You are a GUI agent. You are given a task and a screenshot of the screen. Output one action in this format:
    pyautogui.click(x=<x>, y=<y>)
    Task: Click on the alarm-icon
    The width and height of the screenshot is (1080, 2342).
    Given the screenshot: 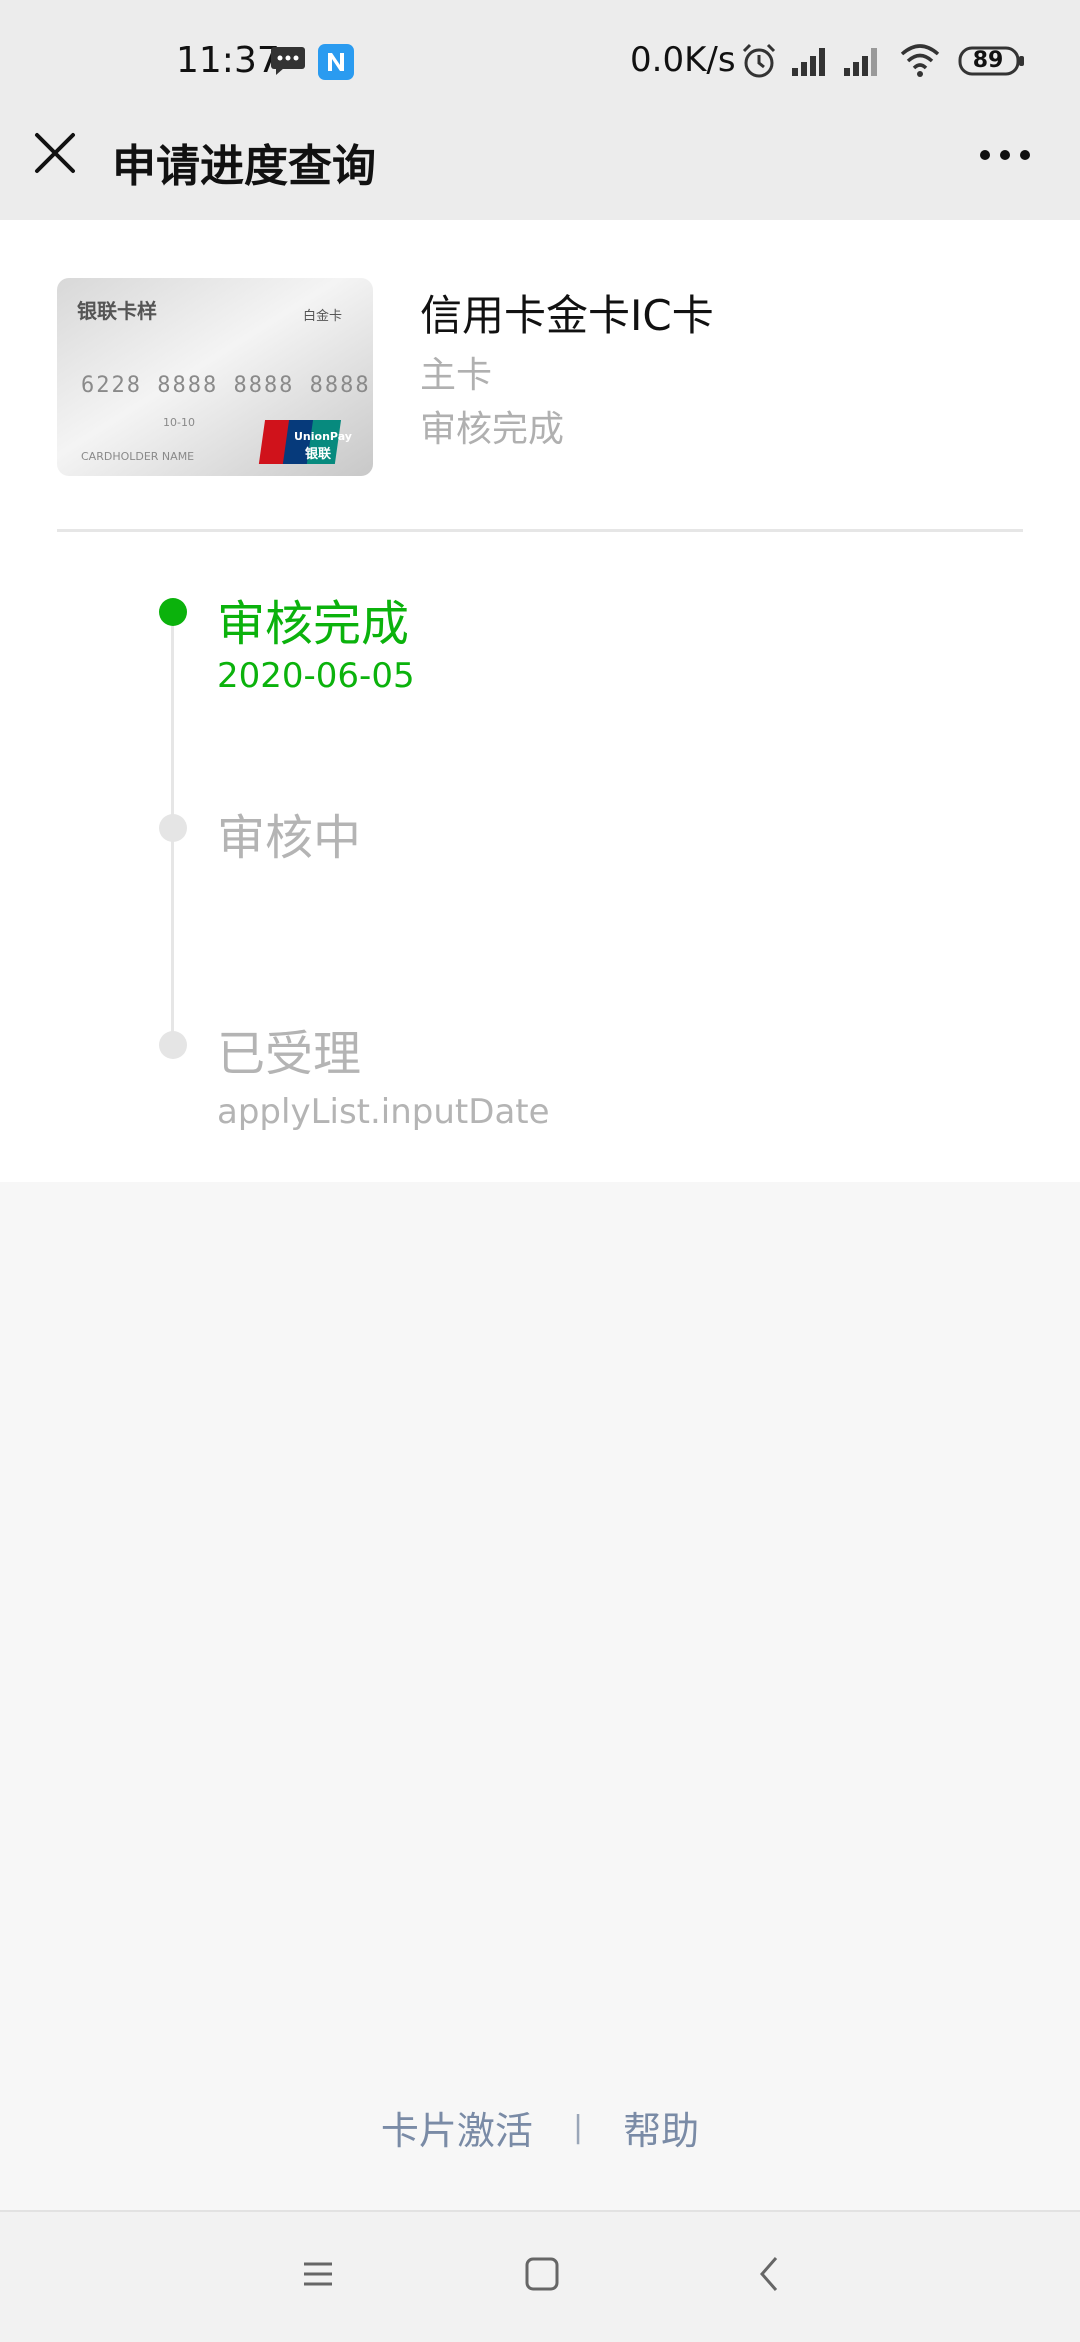 What is the action you would take?
    pyautogui.click(x=759, y=60)
    